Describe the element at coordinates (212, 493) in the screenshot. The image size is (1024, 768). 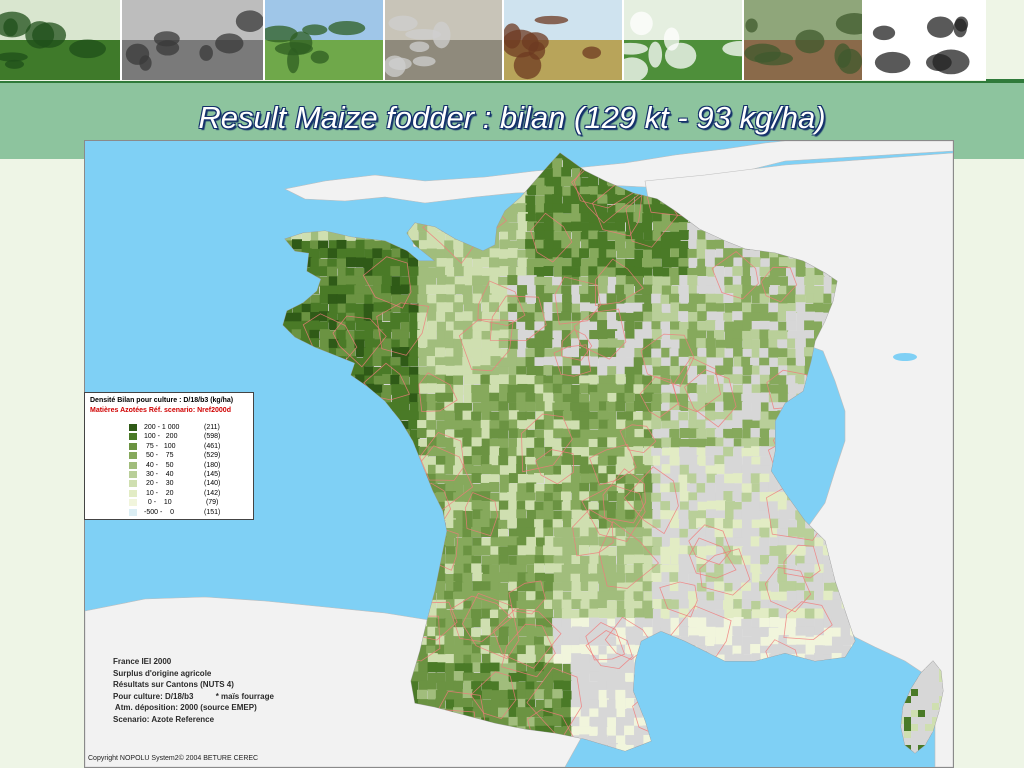
I see `legend-count-label: (142)` at that location.